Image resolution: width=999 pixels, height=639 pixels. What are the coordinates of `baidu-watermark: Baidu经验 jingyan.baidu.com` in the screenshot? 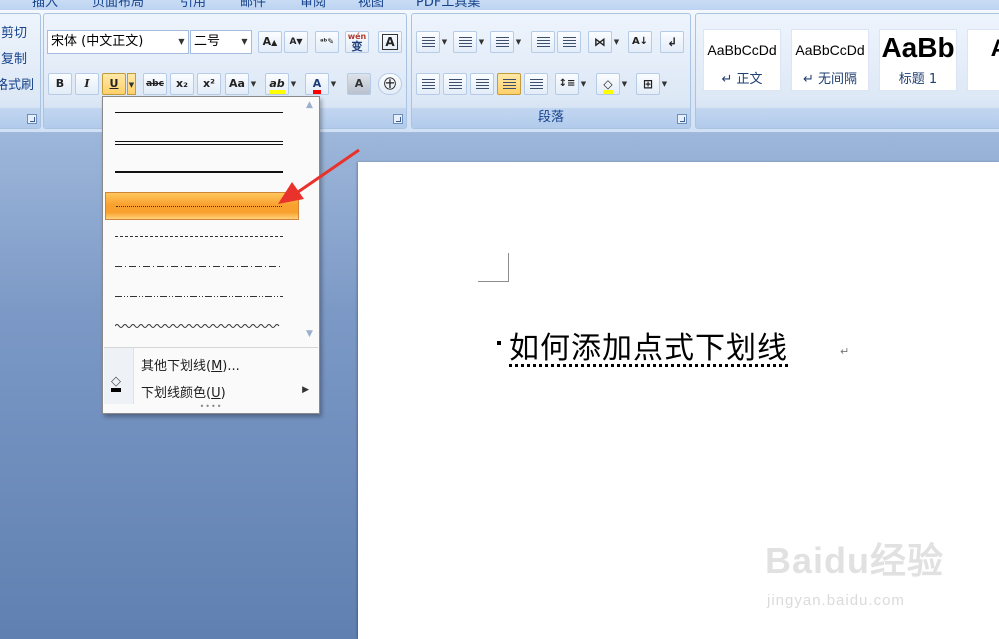 It's located at (870, 572).